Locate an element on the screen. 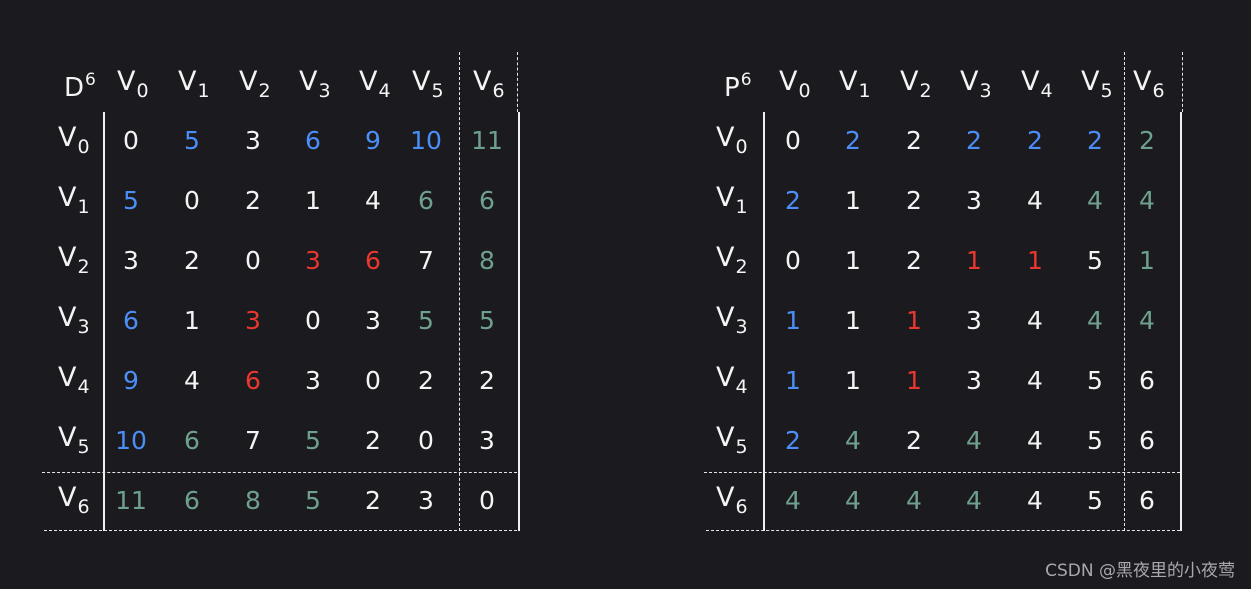  matrix-right-border is located at coordinates (519, 321).